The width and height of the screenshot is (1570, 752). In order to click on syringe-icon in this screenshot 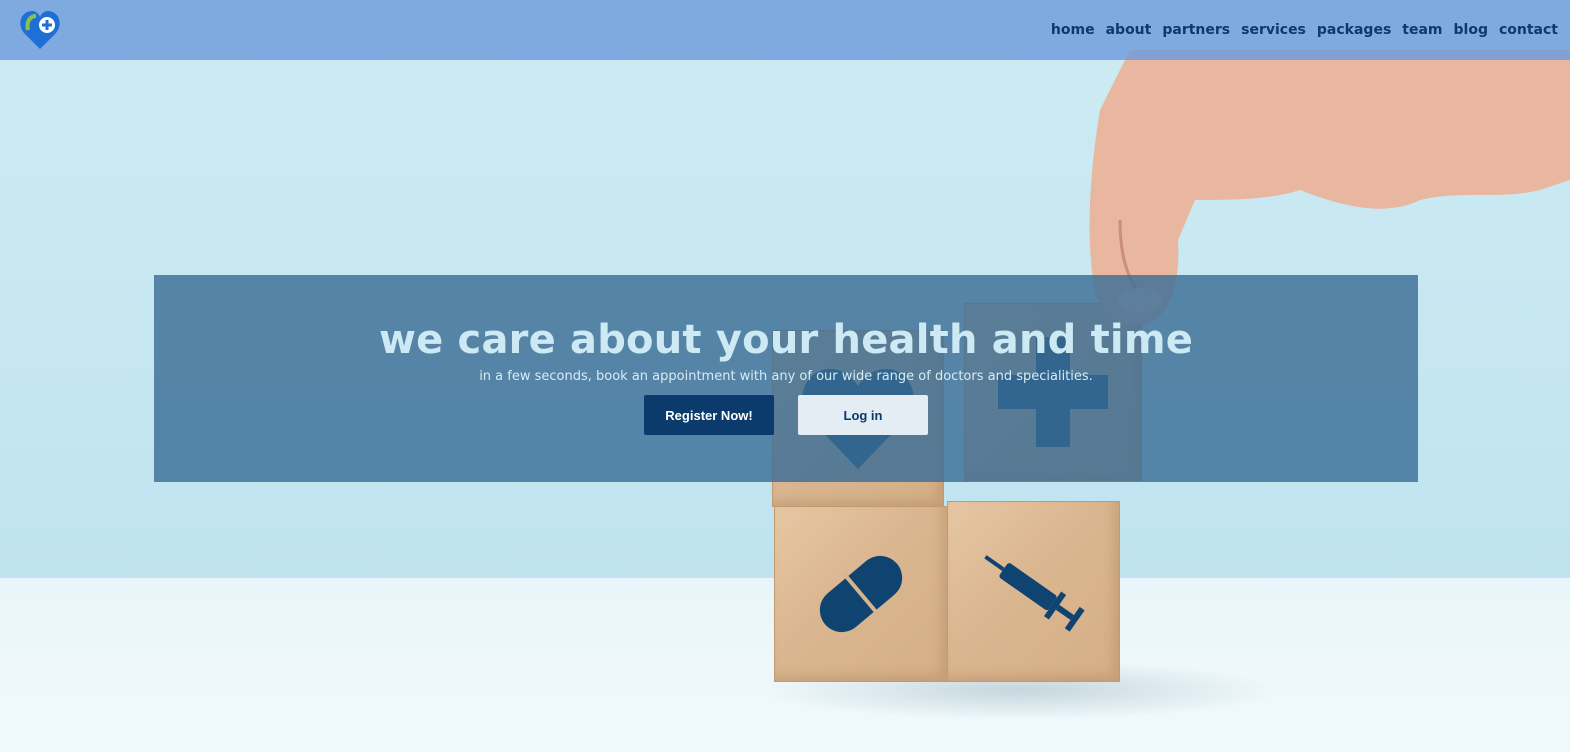, I will do `click(1034, 593)`.